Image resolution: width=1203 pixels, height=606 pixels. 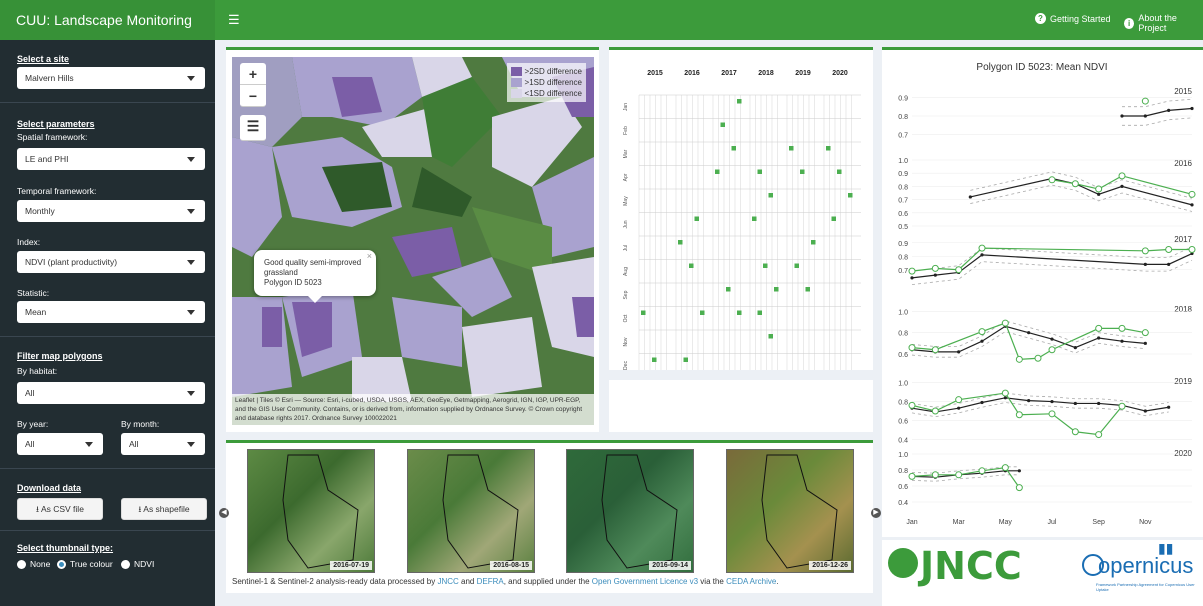 What do you see at coordinates (111, 262) in the screenshot?
I see `index-select: NDVI (plant productivity)` at bounding box center [111, 262].